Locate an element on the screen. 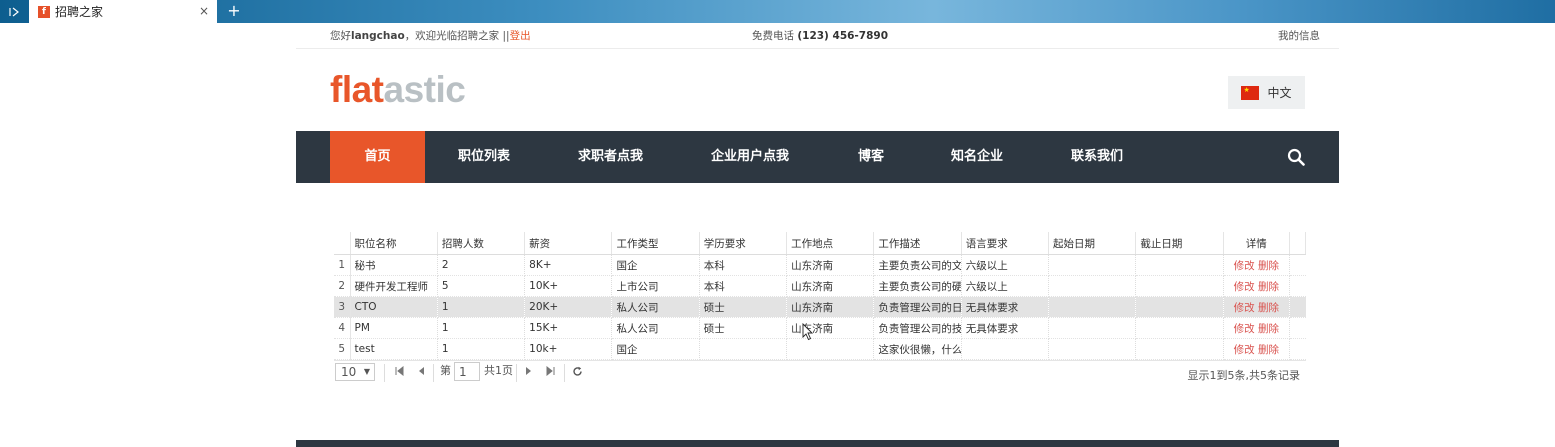 Image resolution: width=1555 pixels, height=447 pixels. table-cell: 无具体要求 is located at coordinates (1005, 307).